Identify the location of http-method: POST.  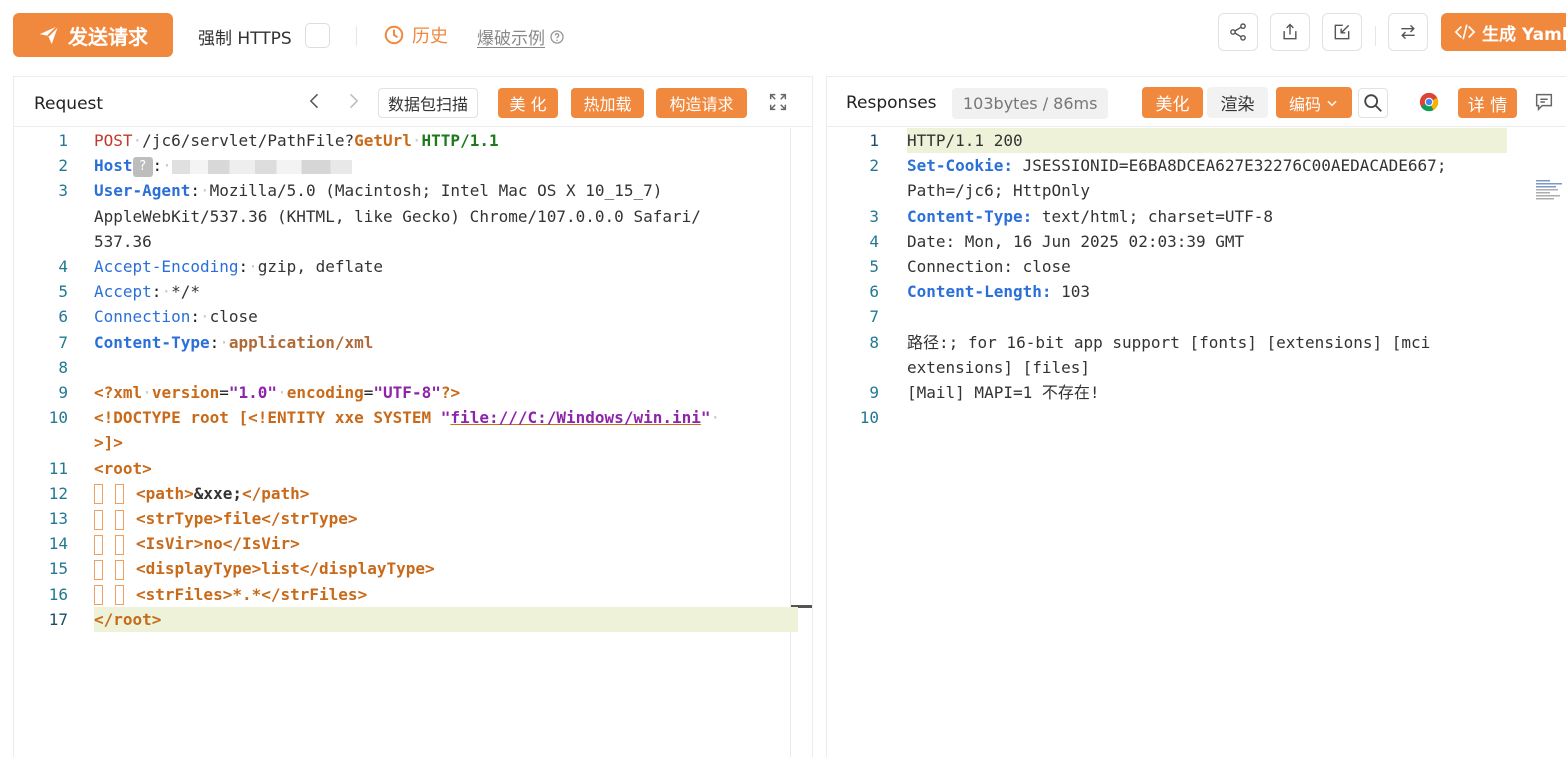
(113, 140).